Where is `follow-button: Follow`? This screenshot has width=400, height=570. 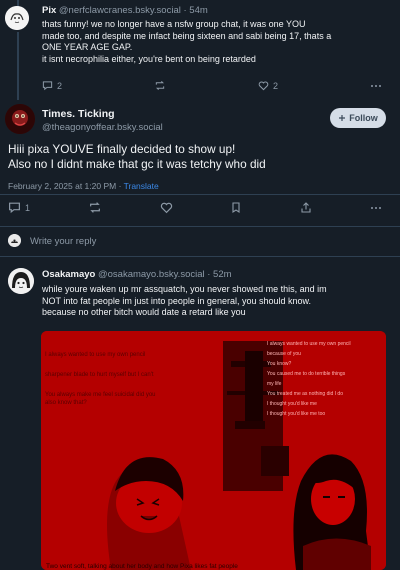
follow-button: Follow is located at coordinates (358, 118).